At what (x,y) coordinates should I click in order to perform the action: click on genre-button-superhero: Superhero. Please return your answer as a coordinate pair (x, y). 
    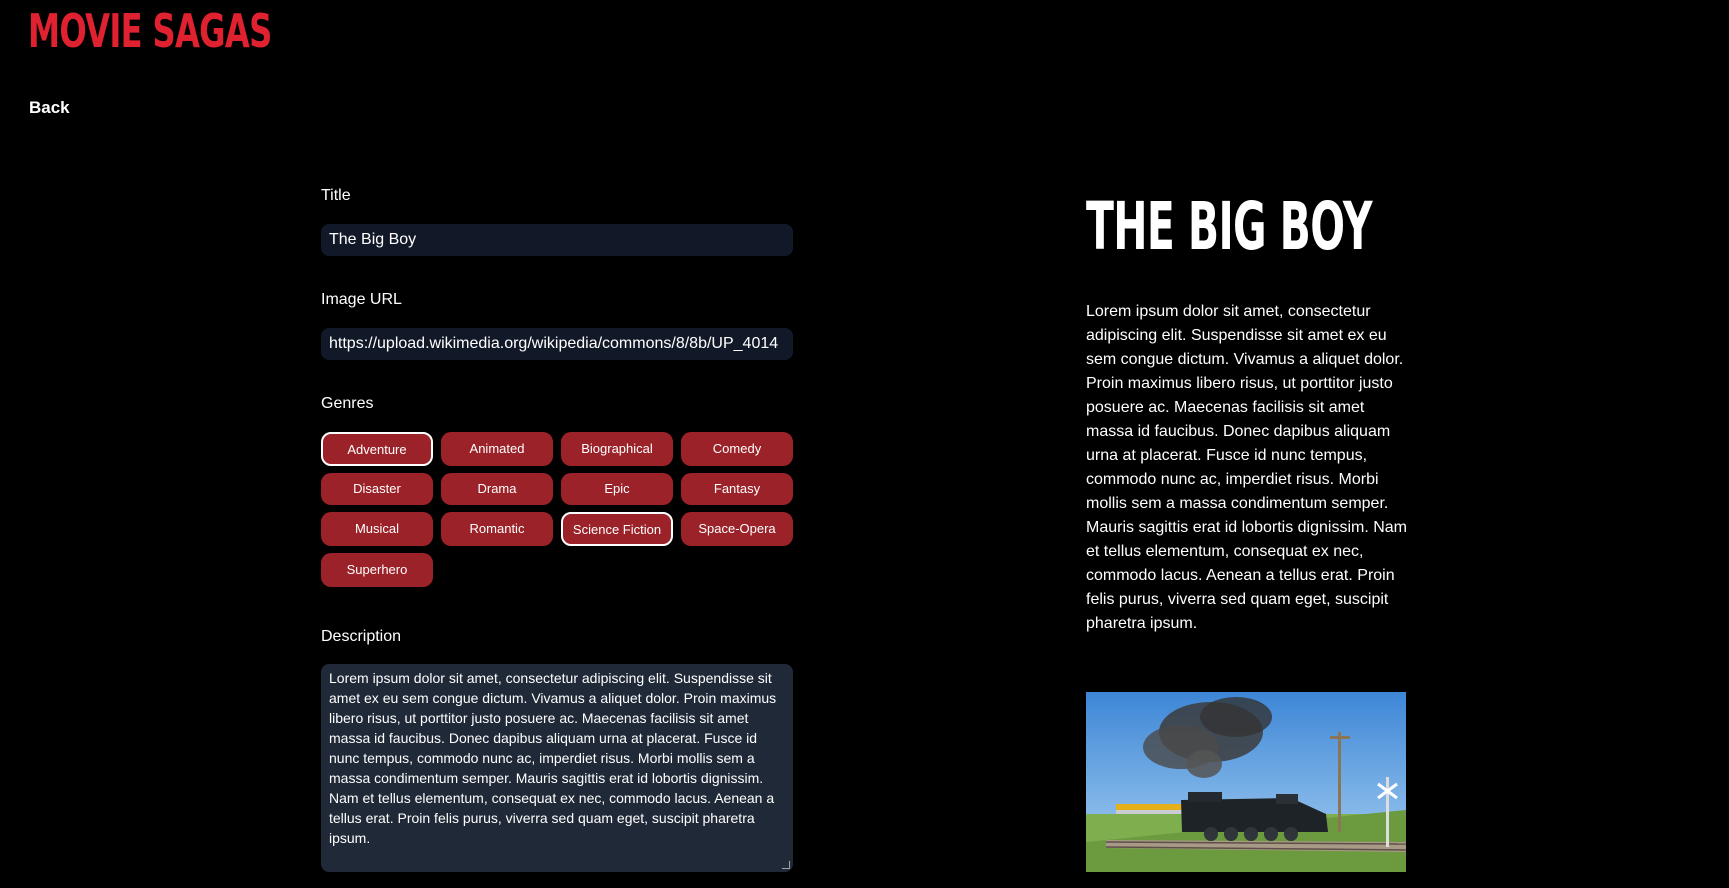
    Looking at the image, I should click on (377, 570).